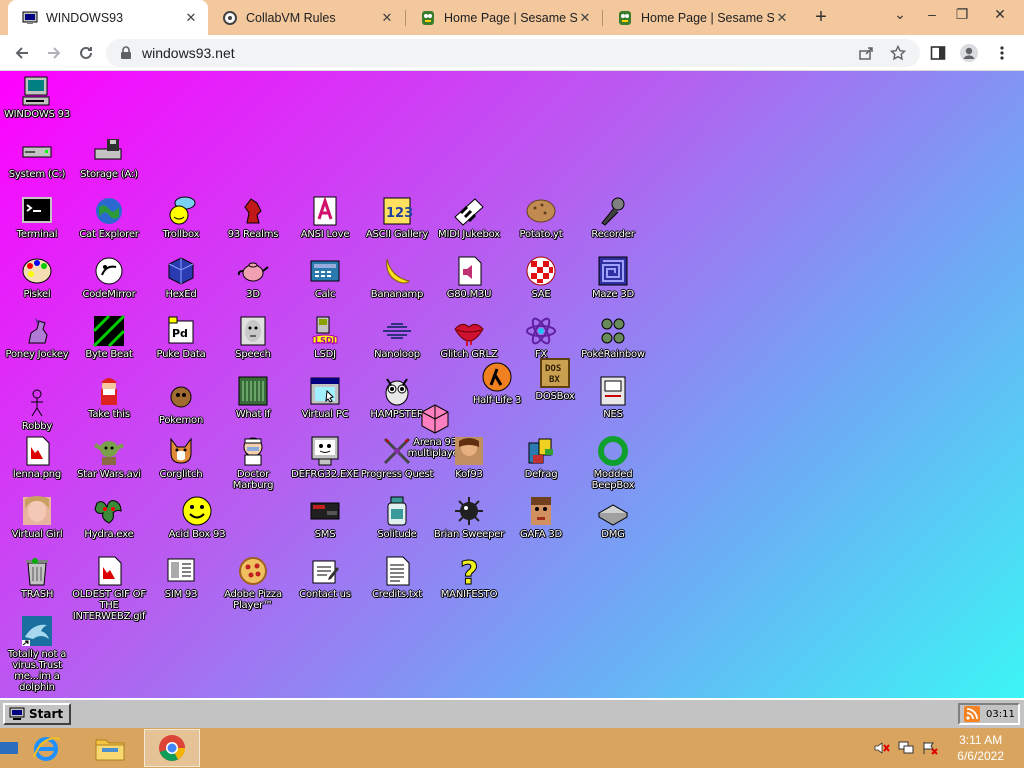  What do you see at coordinates (900, 14) in the screenshot?
I see `tab-search-chevron-icon: ⌄` at bounding box center [900, 14].